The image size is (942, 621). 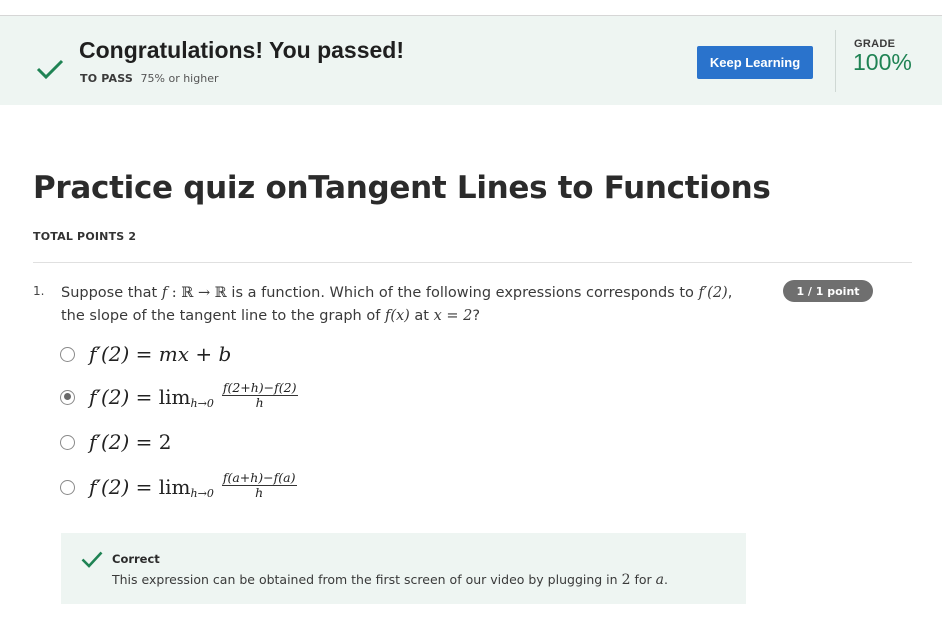 I want to click on fraction: f(2+h)−f(2) h, so click(x=259, y=394).